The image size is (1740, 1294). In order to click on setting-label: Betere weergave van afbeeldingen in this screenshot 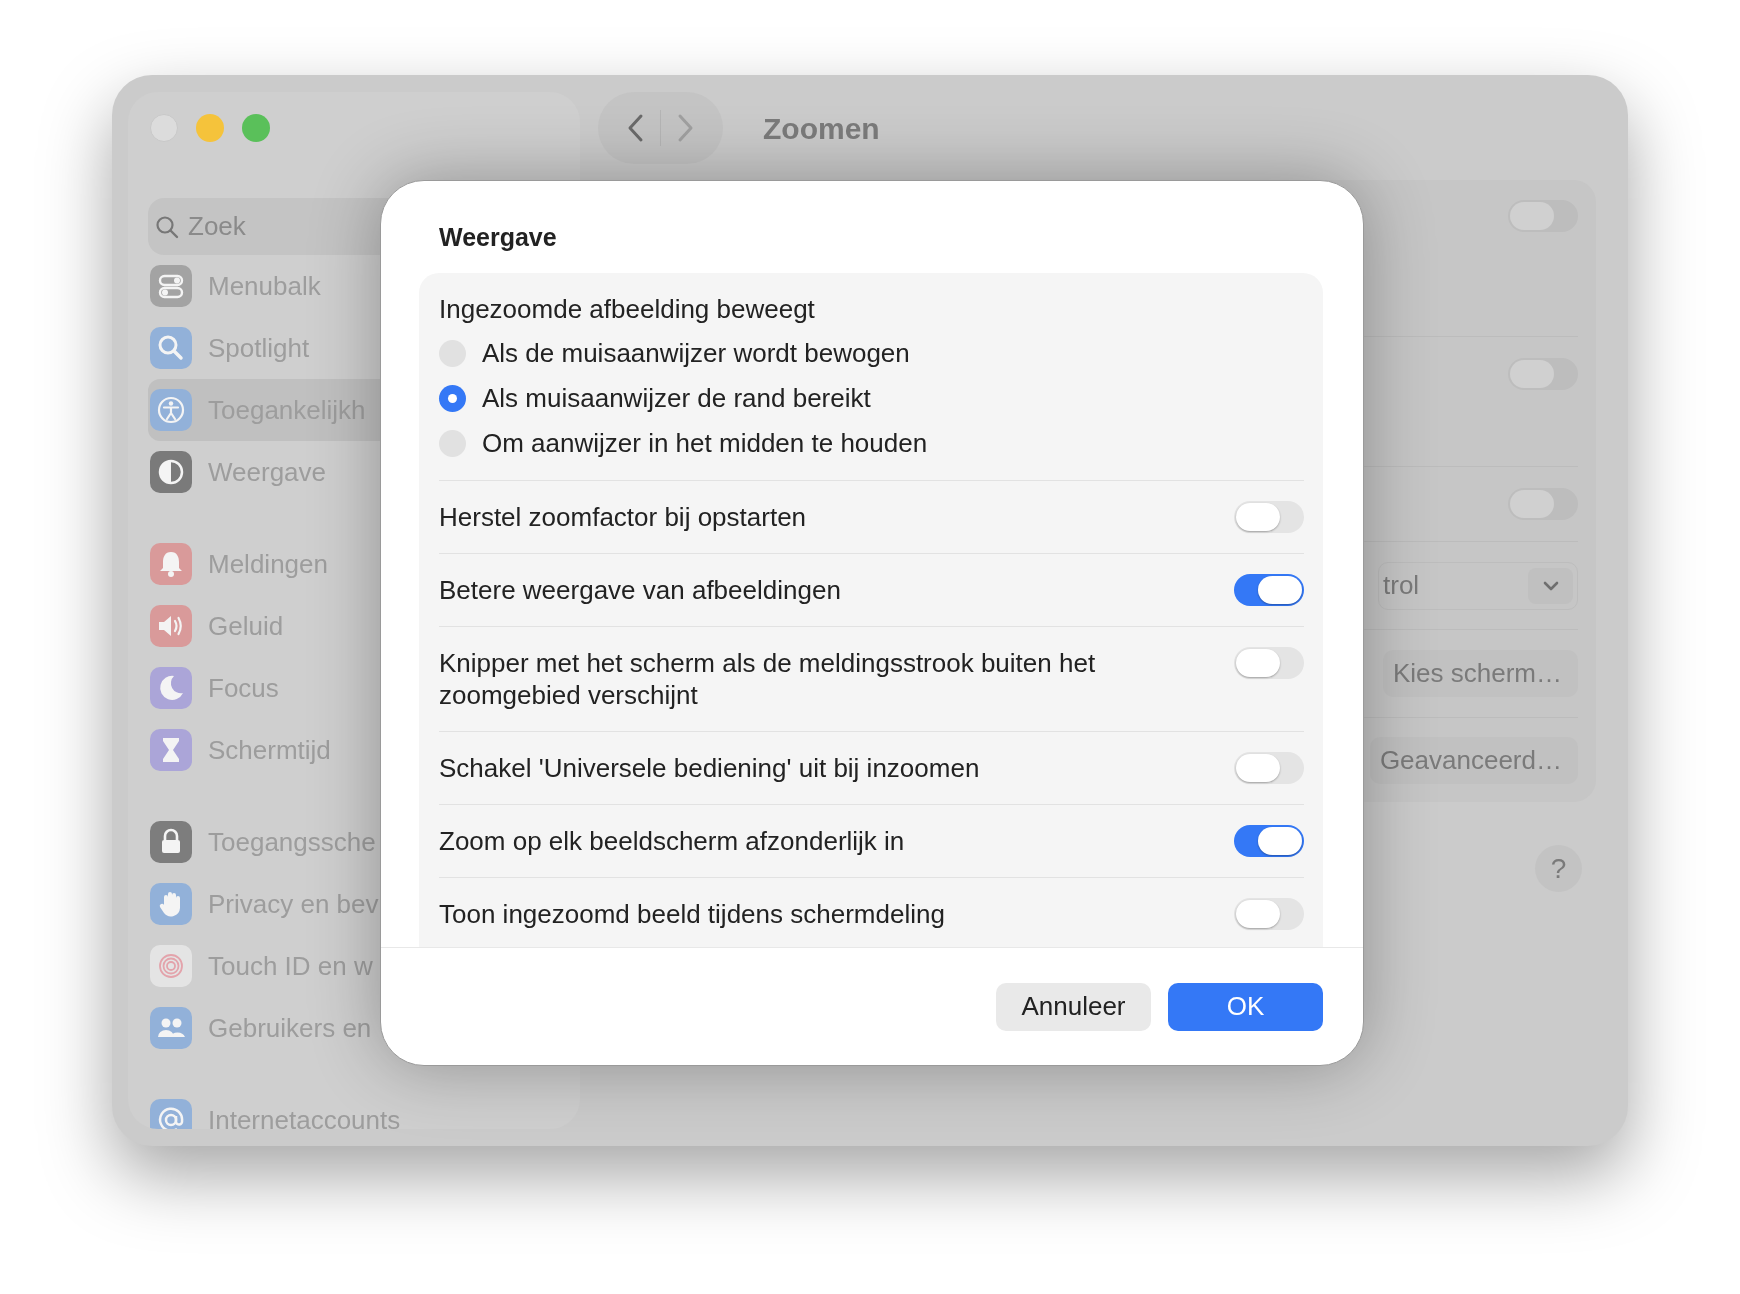, I will do `click(640, 590)`.